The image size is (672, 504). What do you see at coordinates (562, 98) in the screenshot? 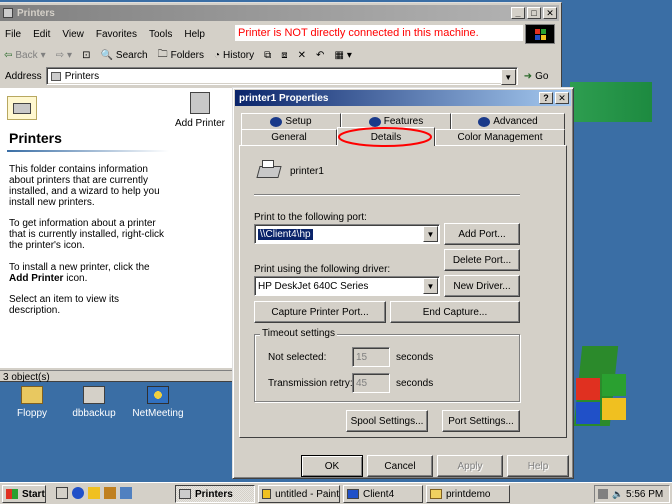
I see `dialog-close-button: ✕` at bounding box center [562, 98].